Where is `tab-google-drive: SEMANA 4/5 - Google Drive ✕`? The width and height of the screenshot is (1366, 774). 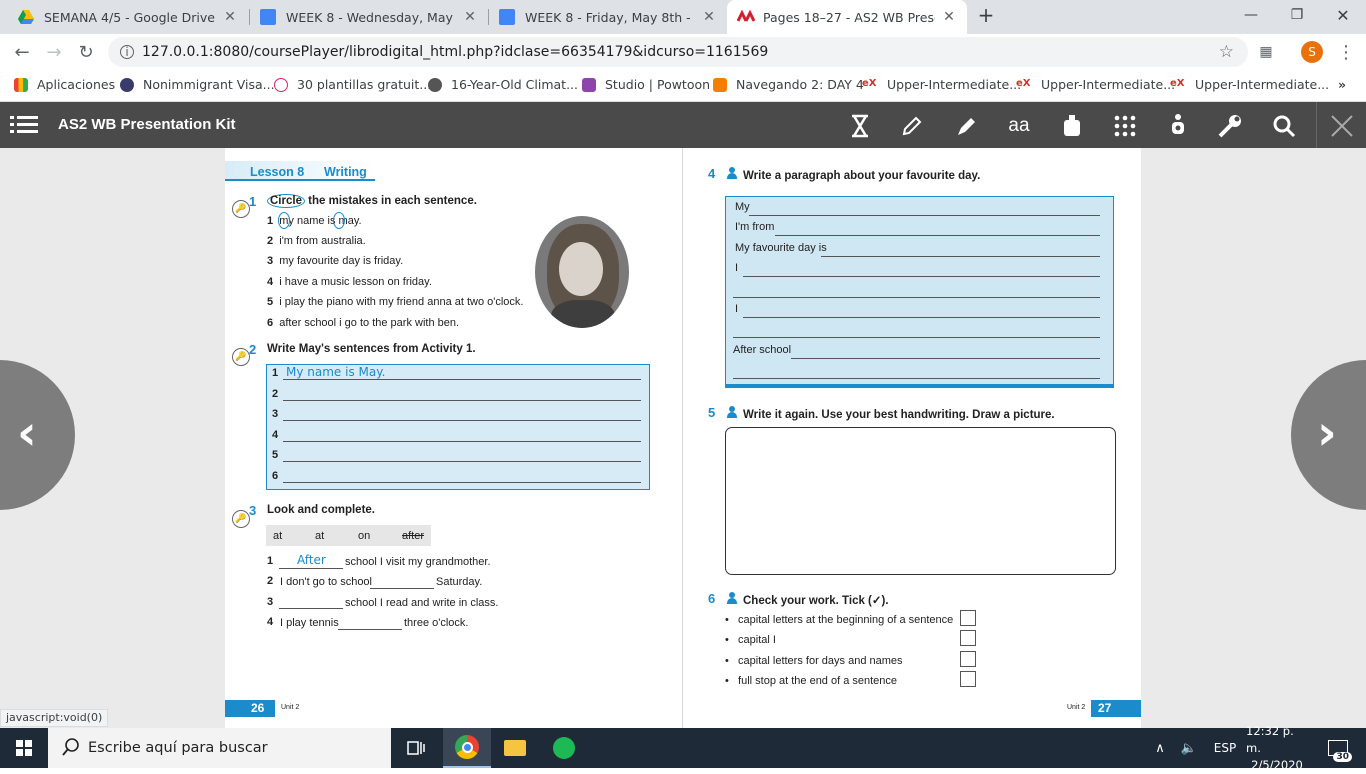
tab-google-drive: SEMANA 4/5 - Google Drive ✕ is located at coordinates (128, 17).